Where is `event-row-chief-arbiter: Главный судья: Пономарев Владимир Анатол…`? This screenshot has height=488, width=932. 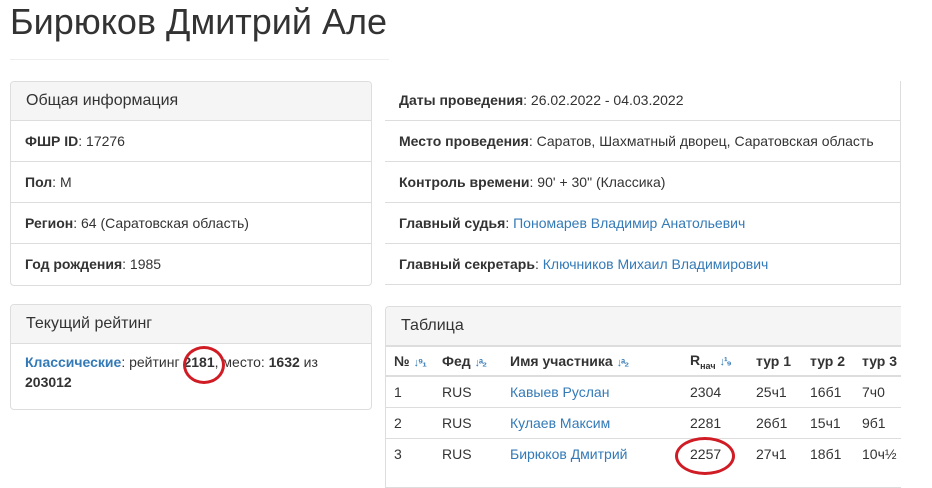 event-row-chief-arbiter: Главный судья: Пономарев Владимир Анатол… is located at coordinates (642, 223).